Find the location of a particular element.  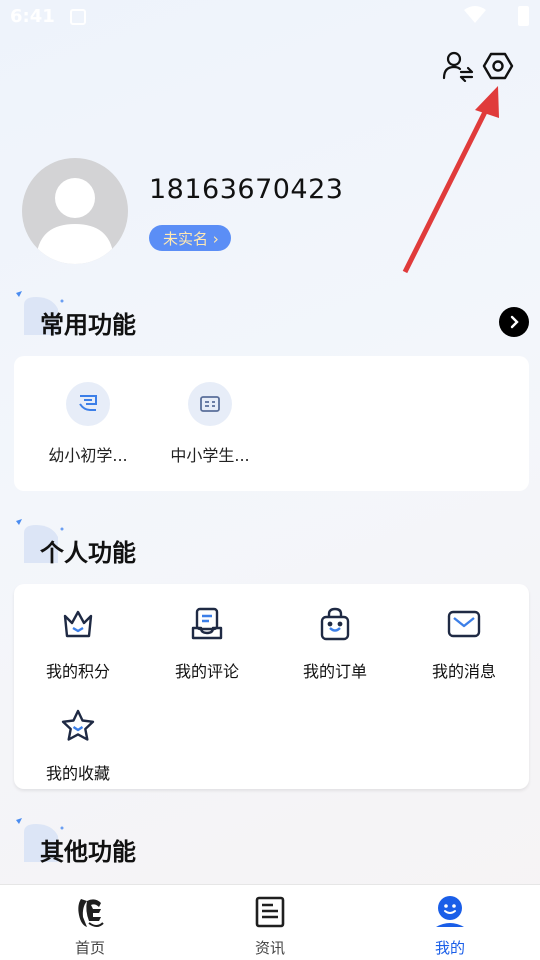

nav-item-home: 首页 is located at coordinates (90, 926).